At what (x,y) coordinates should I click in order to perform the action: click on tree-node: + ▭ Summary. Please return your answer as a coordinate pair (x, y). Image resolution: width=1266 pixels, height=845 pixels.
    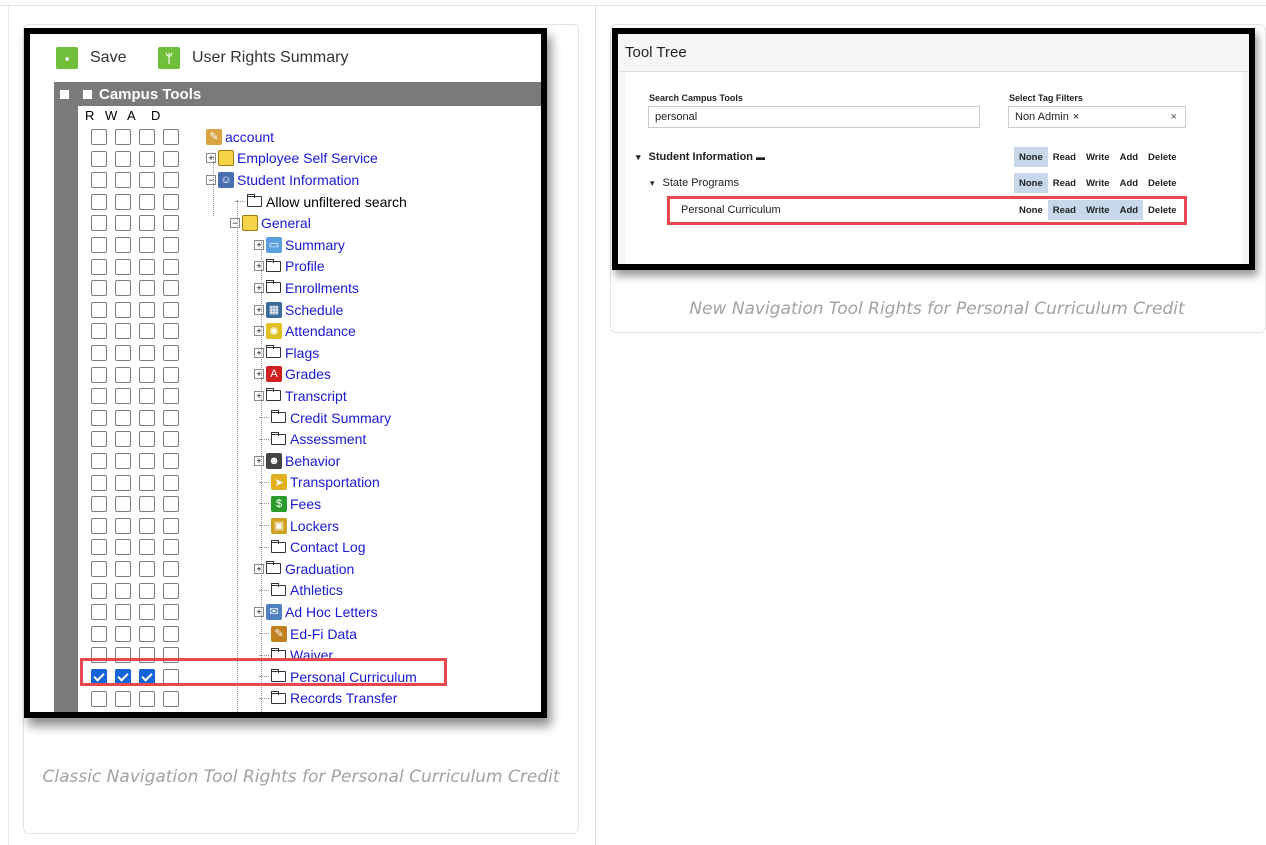
    Looking at the image, I should click on (299, 245).